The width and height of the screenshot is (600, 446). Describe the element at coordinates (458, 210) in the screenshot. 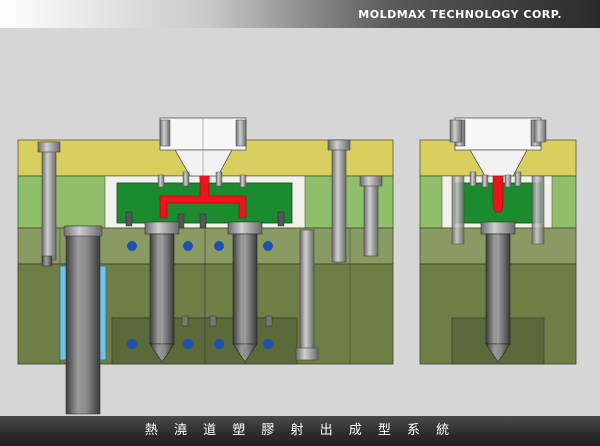

I see `right-left-bolt` at that location.